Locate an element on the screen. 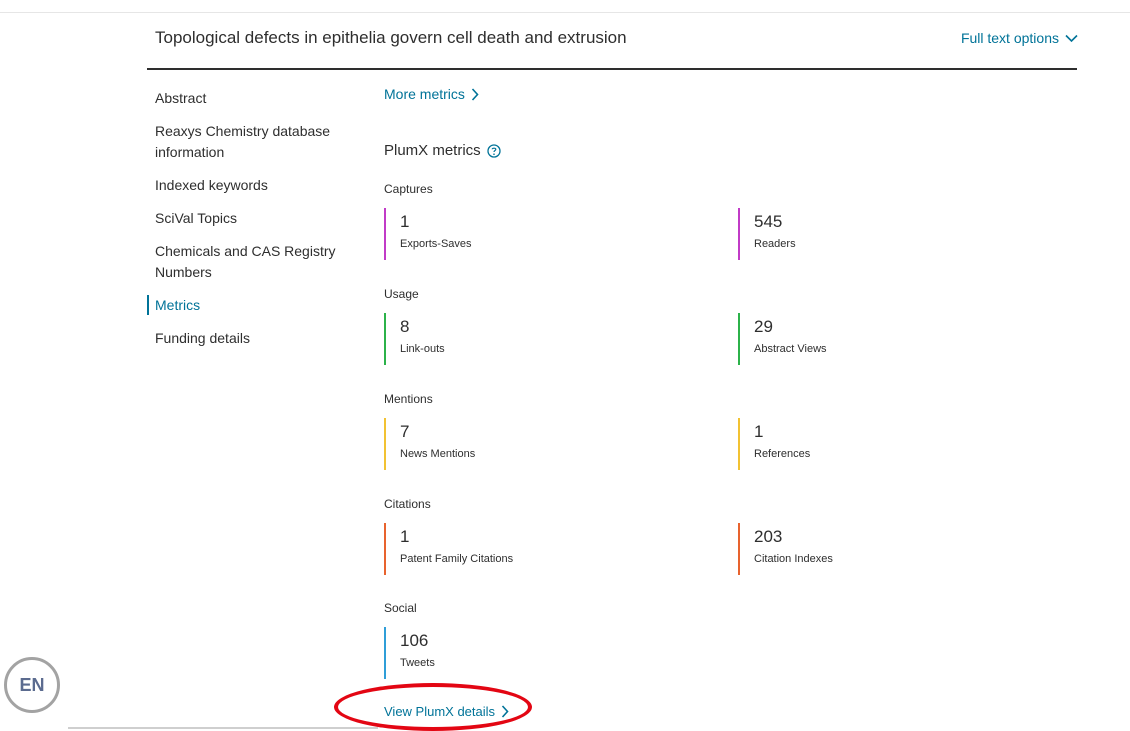 Image resolution: width=1130 pixels, height=731 pixels. metric-label: Link-outs is located at coordinates (422, 349).